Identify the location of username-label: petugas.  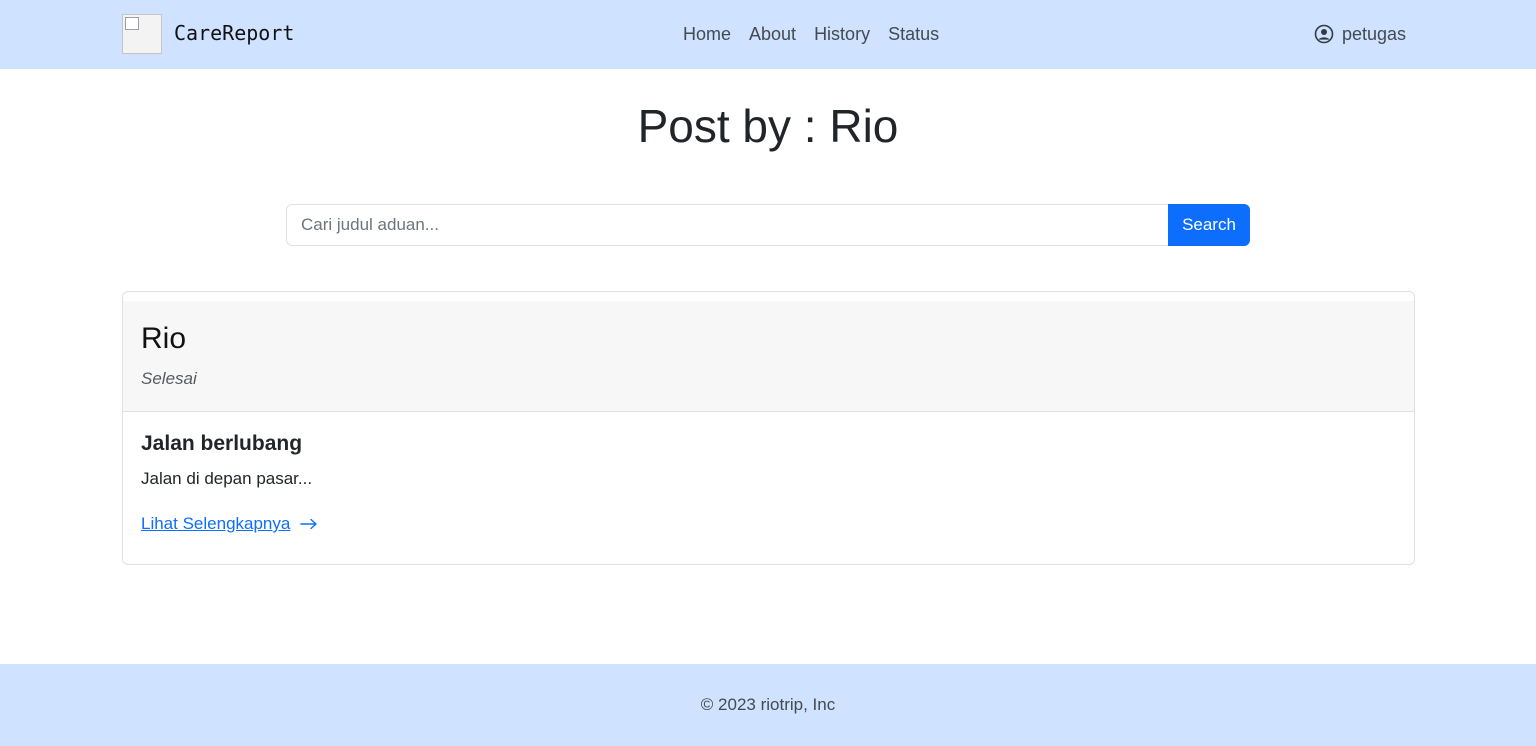
(1374, 34).